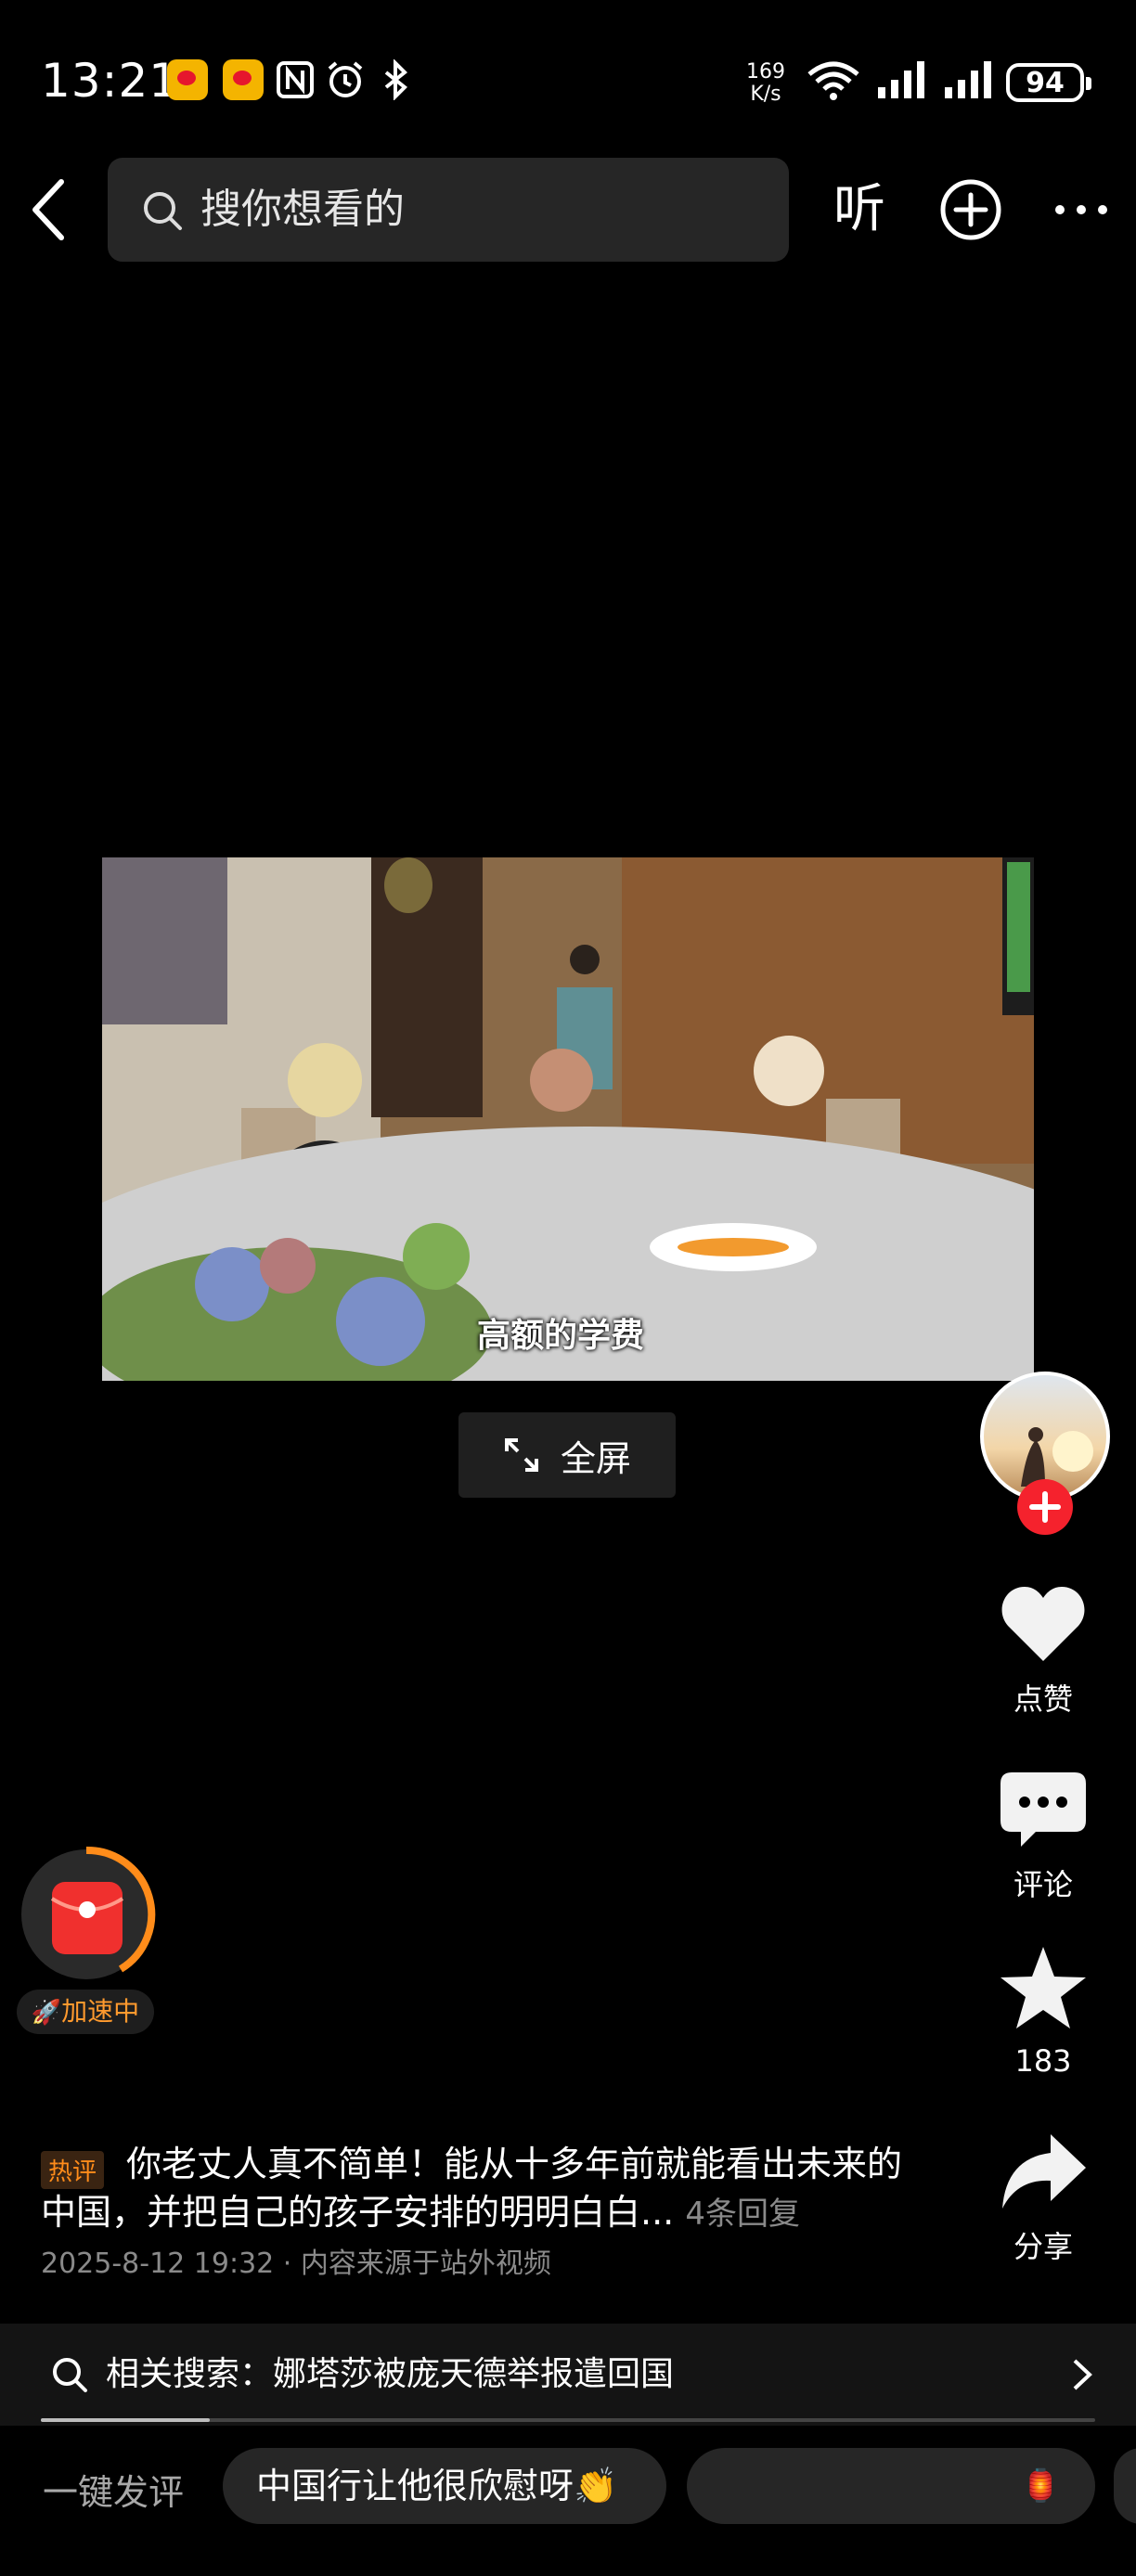  I want to click on related-search-bar: 相关搜索：娜塔莎被庞天德举报遣回国, so click(568, 2375).